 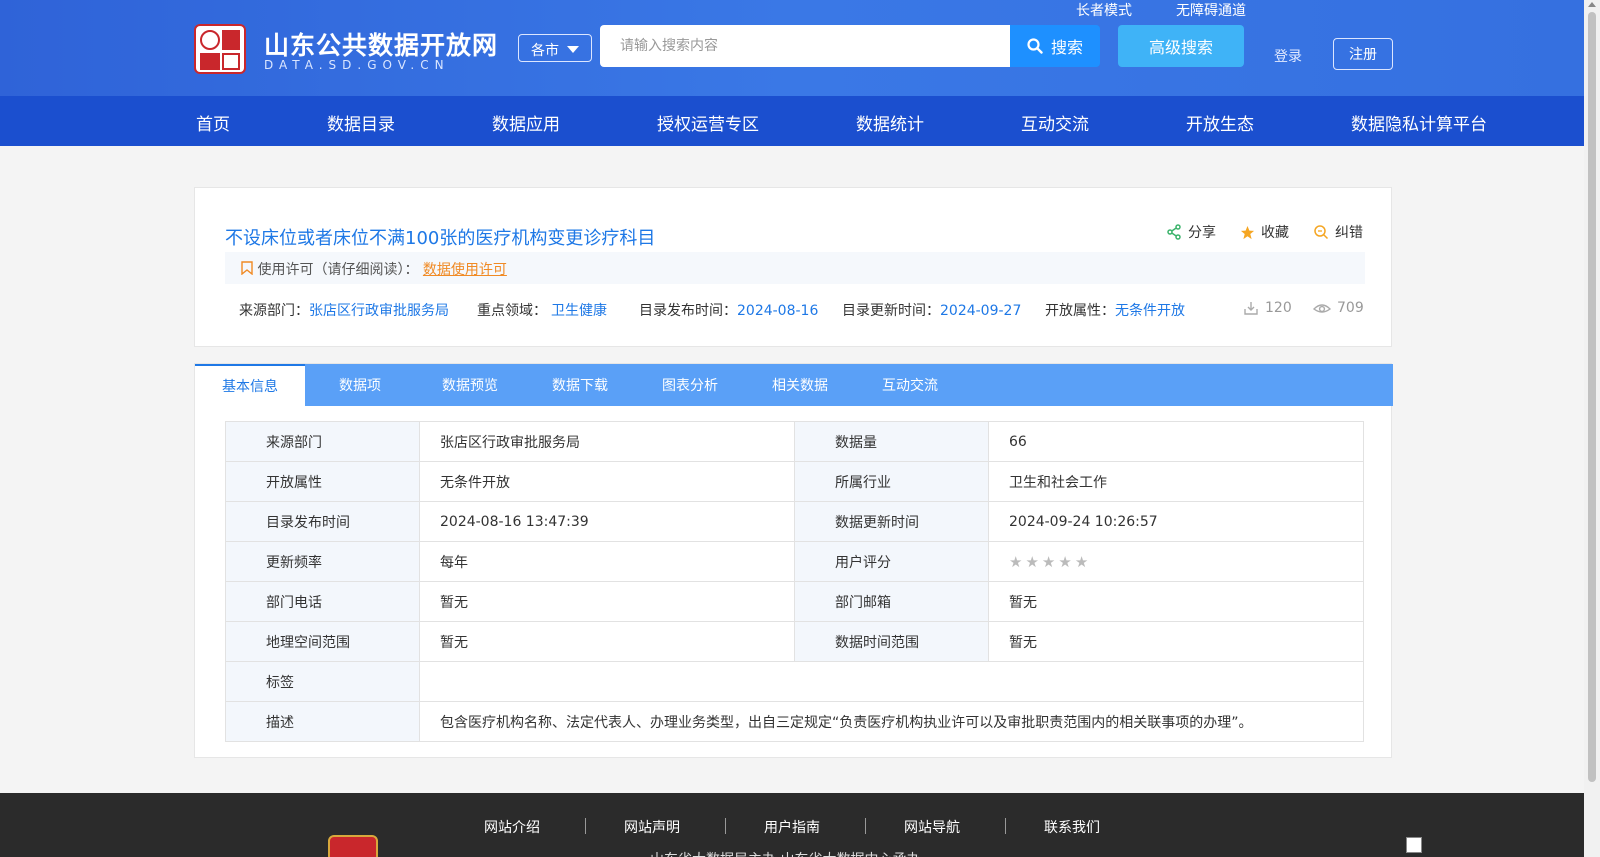 I want to click on tab-basic-info: 基本信息, so click(x=250, y=385).